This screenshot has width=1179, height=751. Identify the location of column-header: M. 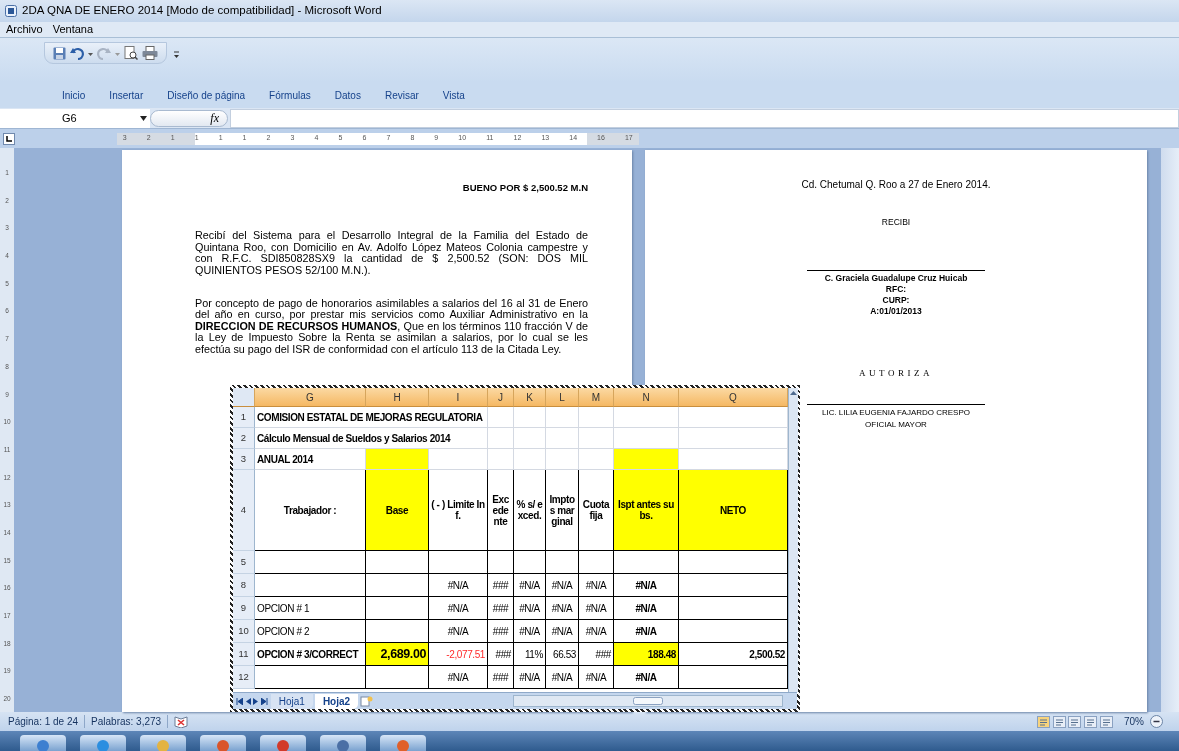
(596, 397).